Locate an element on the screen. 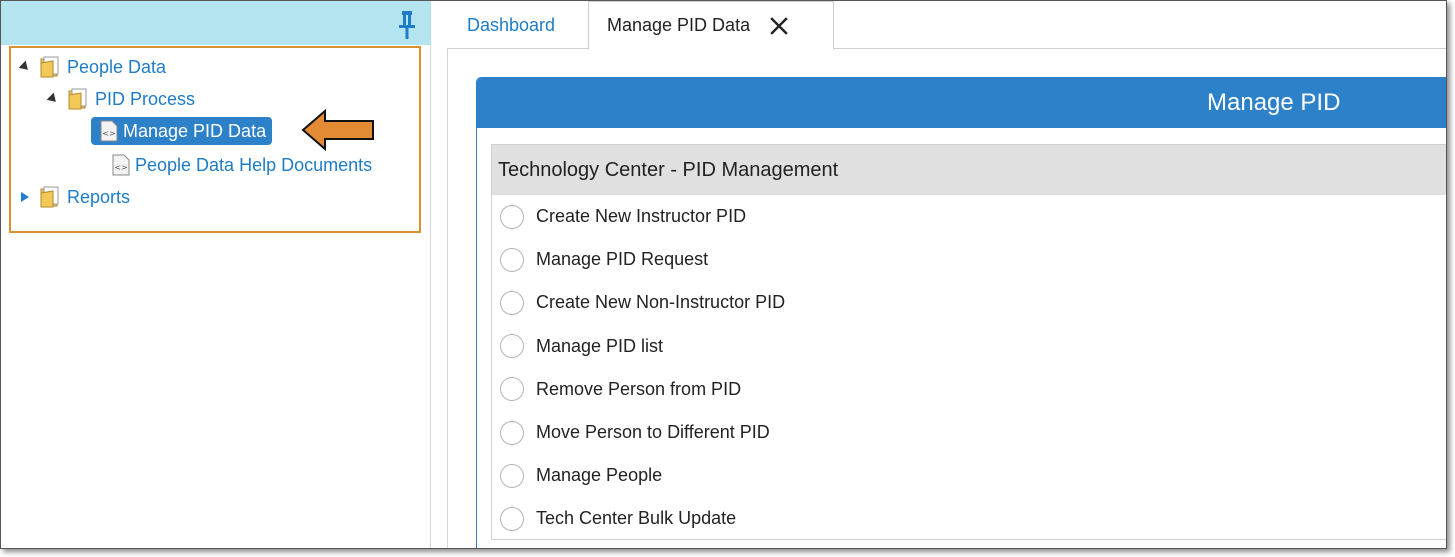  tab-manage-pid-data: Manage PID Data is located at coordinates (711, 25).